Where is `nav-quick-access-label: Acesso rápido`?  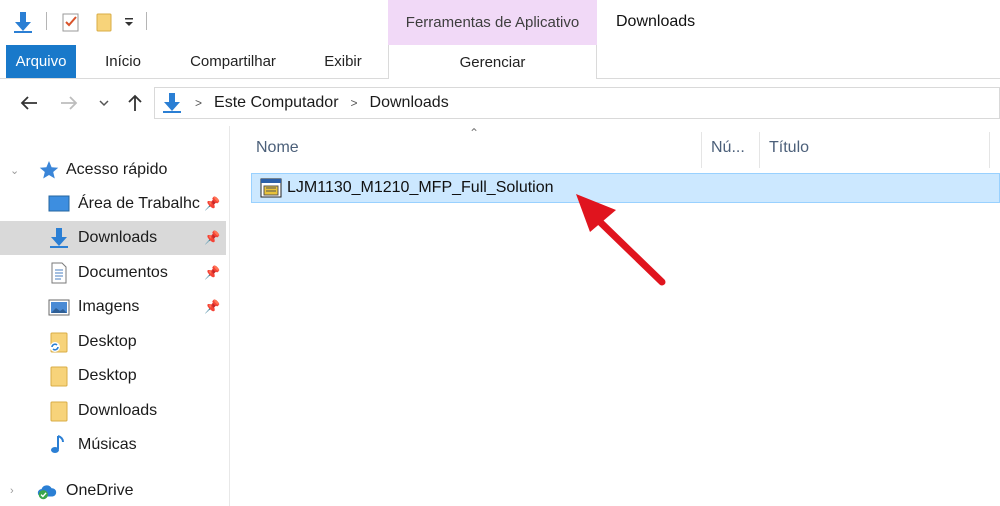 nav-quick-access-label: Acesso rápido is located at coordinates (117, 169).